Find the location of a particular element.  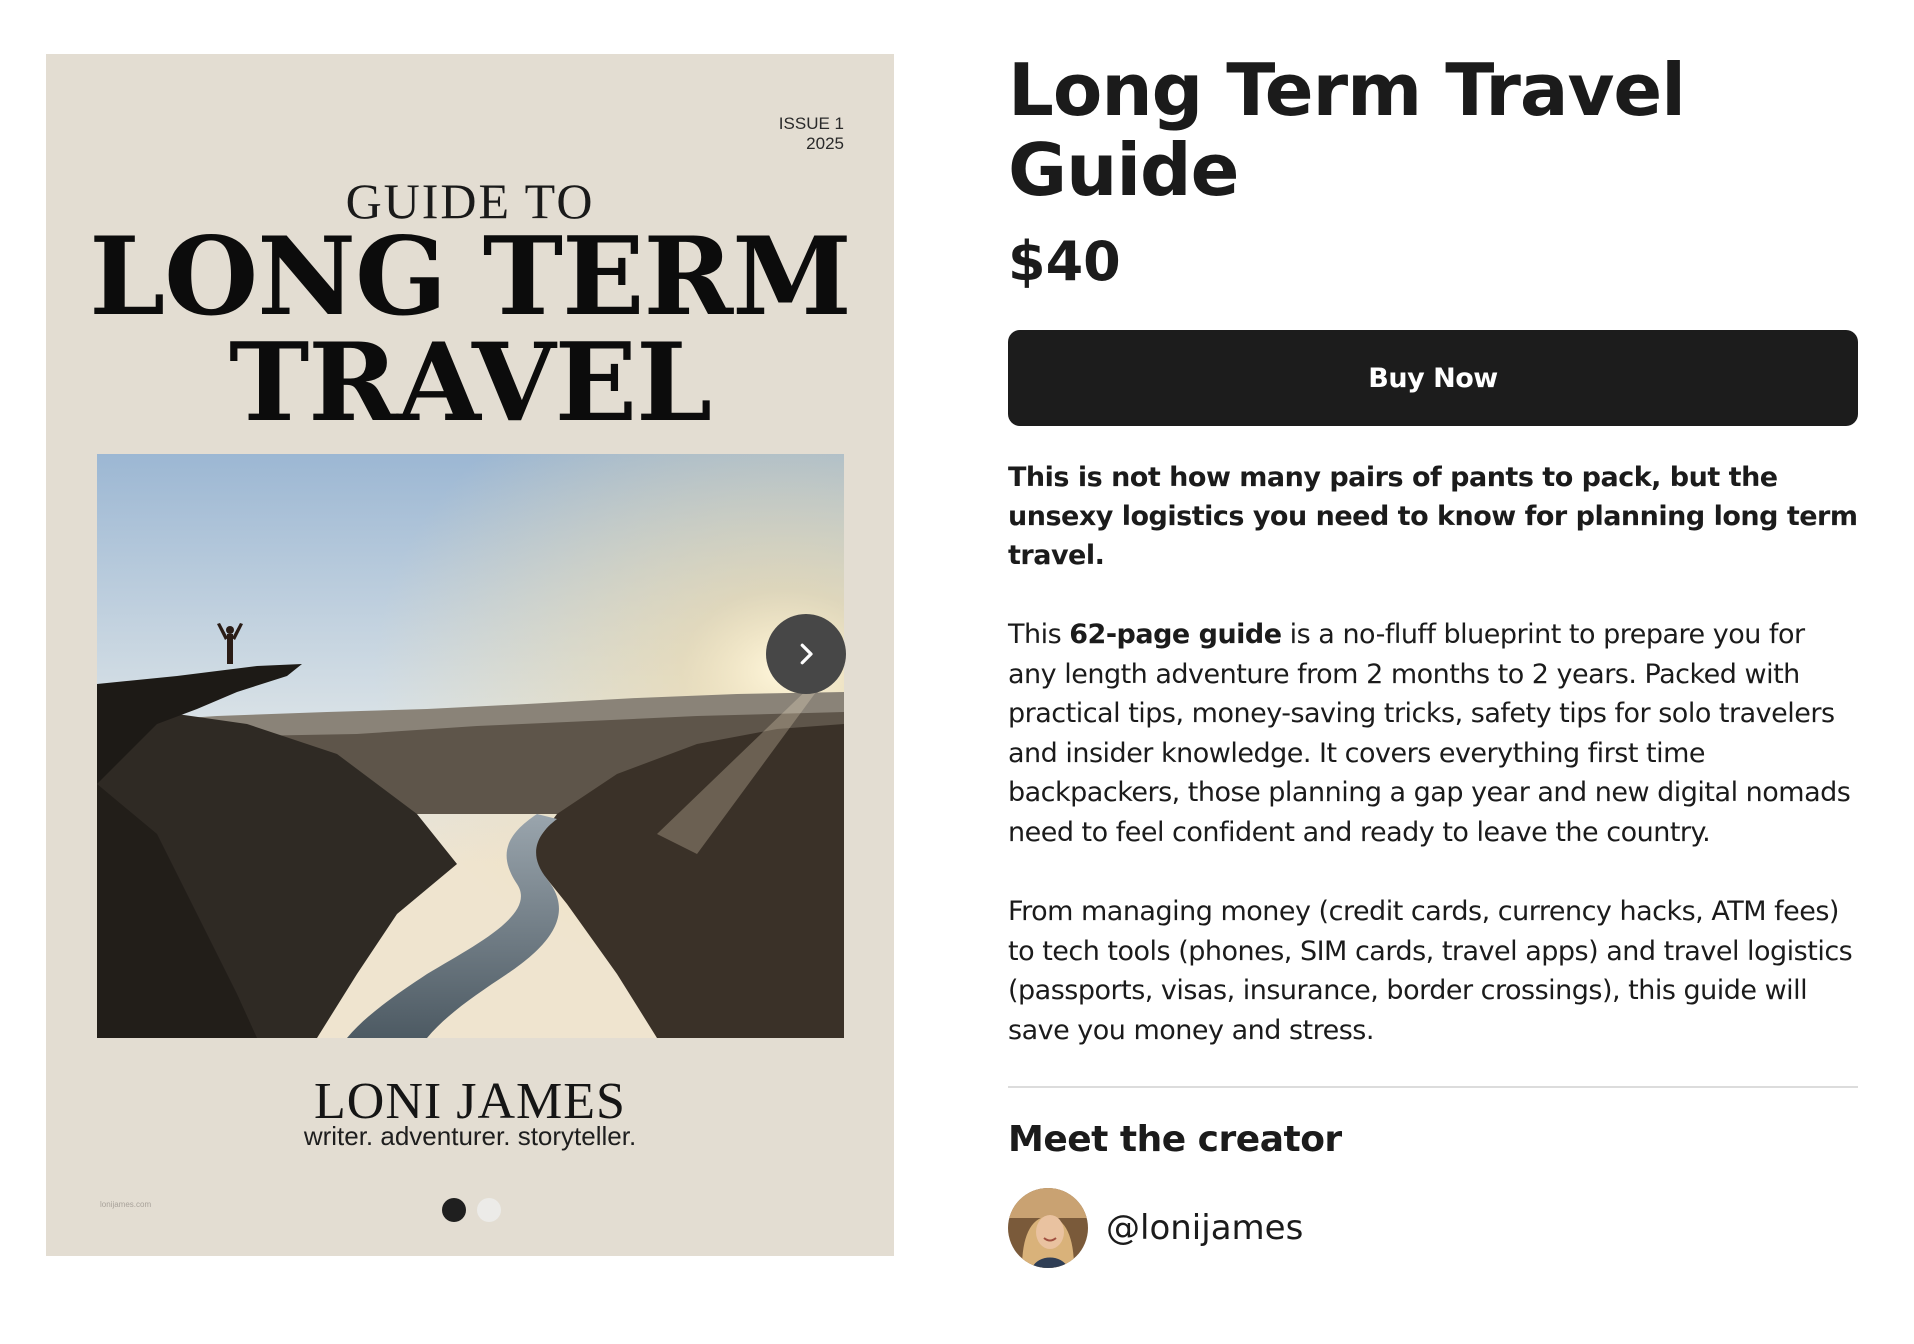

cover-title-line1: LONG TERM is located at coordinates (470, 277).